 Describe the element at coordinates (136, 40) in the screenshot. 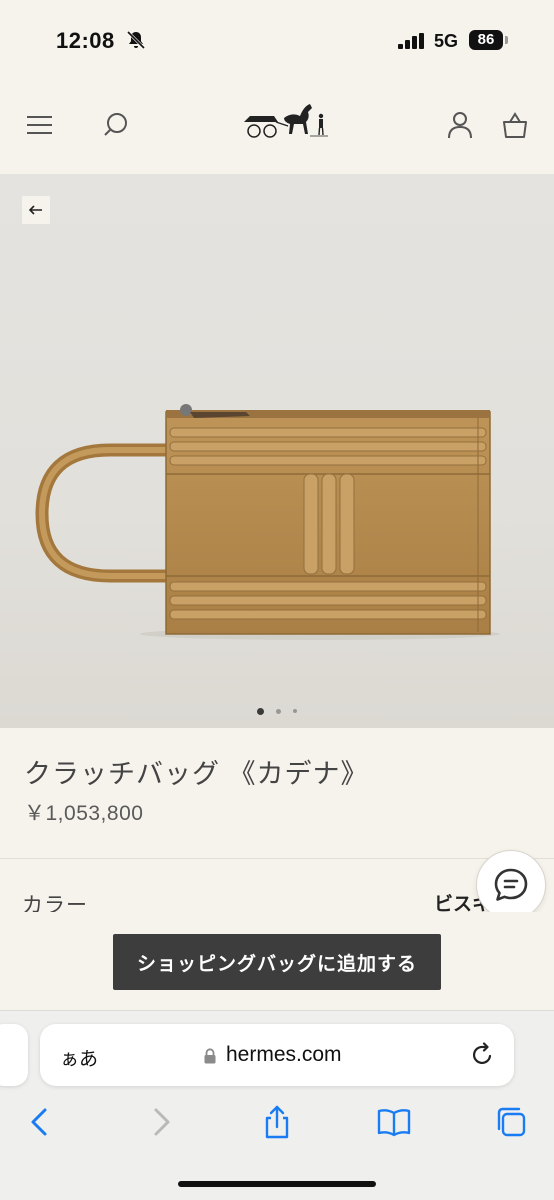

I see `bell-muted-icon` at that location.